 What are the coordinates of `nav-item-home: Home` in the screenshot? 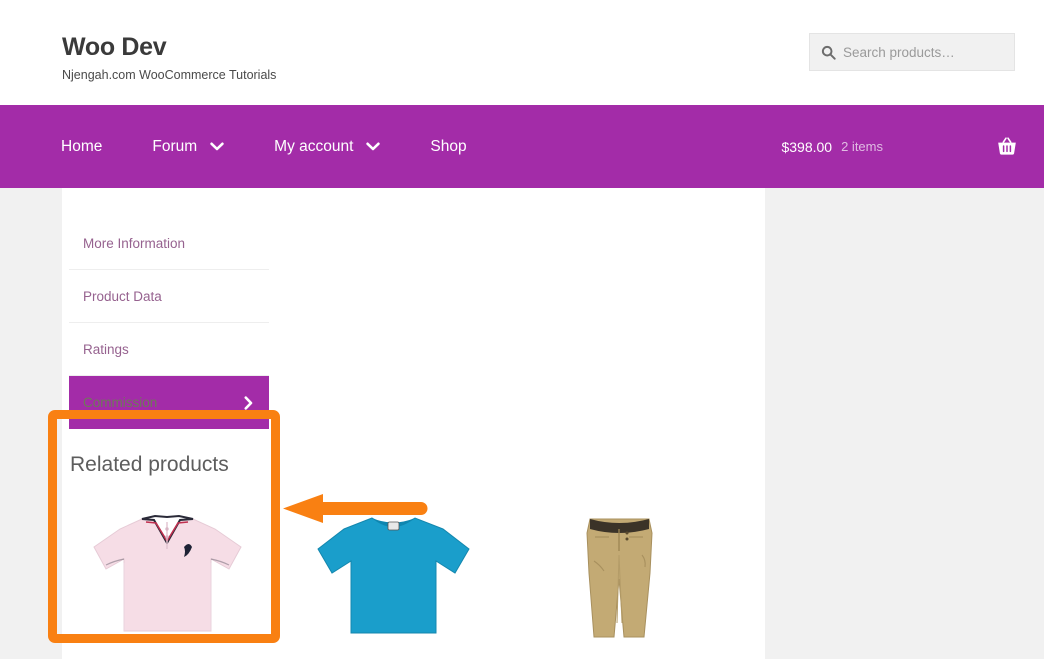 It's located at (81, 147).